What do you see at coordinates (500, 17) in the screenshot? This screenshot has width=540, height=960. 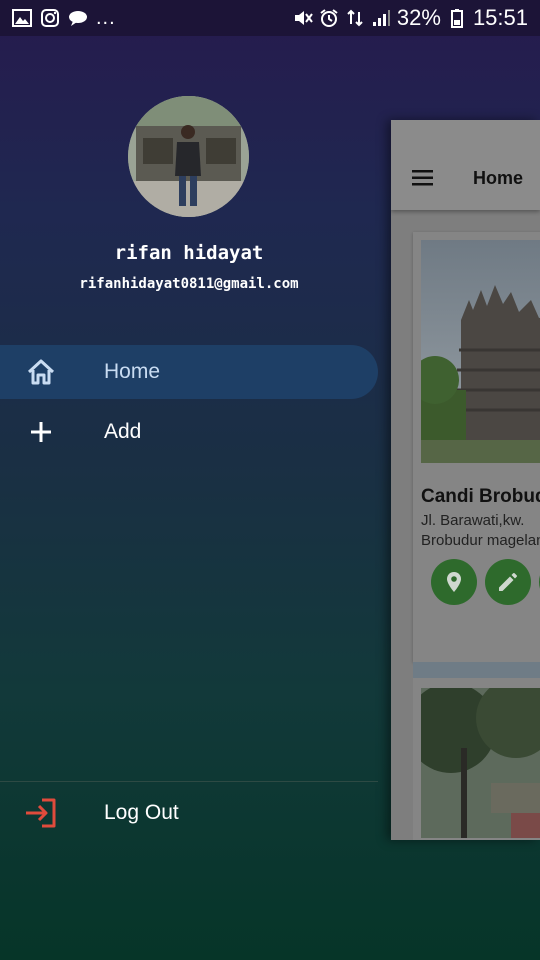 I see `clock: 15:51` at bounding box center [500, 17].